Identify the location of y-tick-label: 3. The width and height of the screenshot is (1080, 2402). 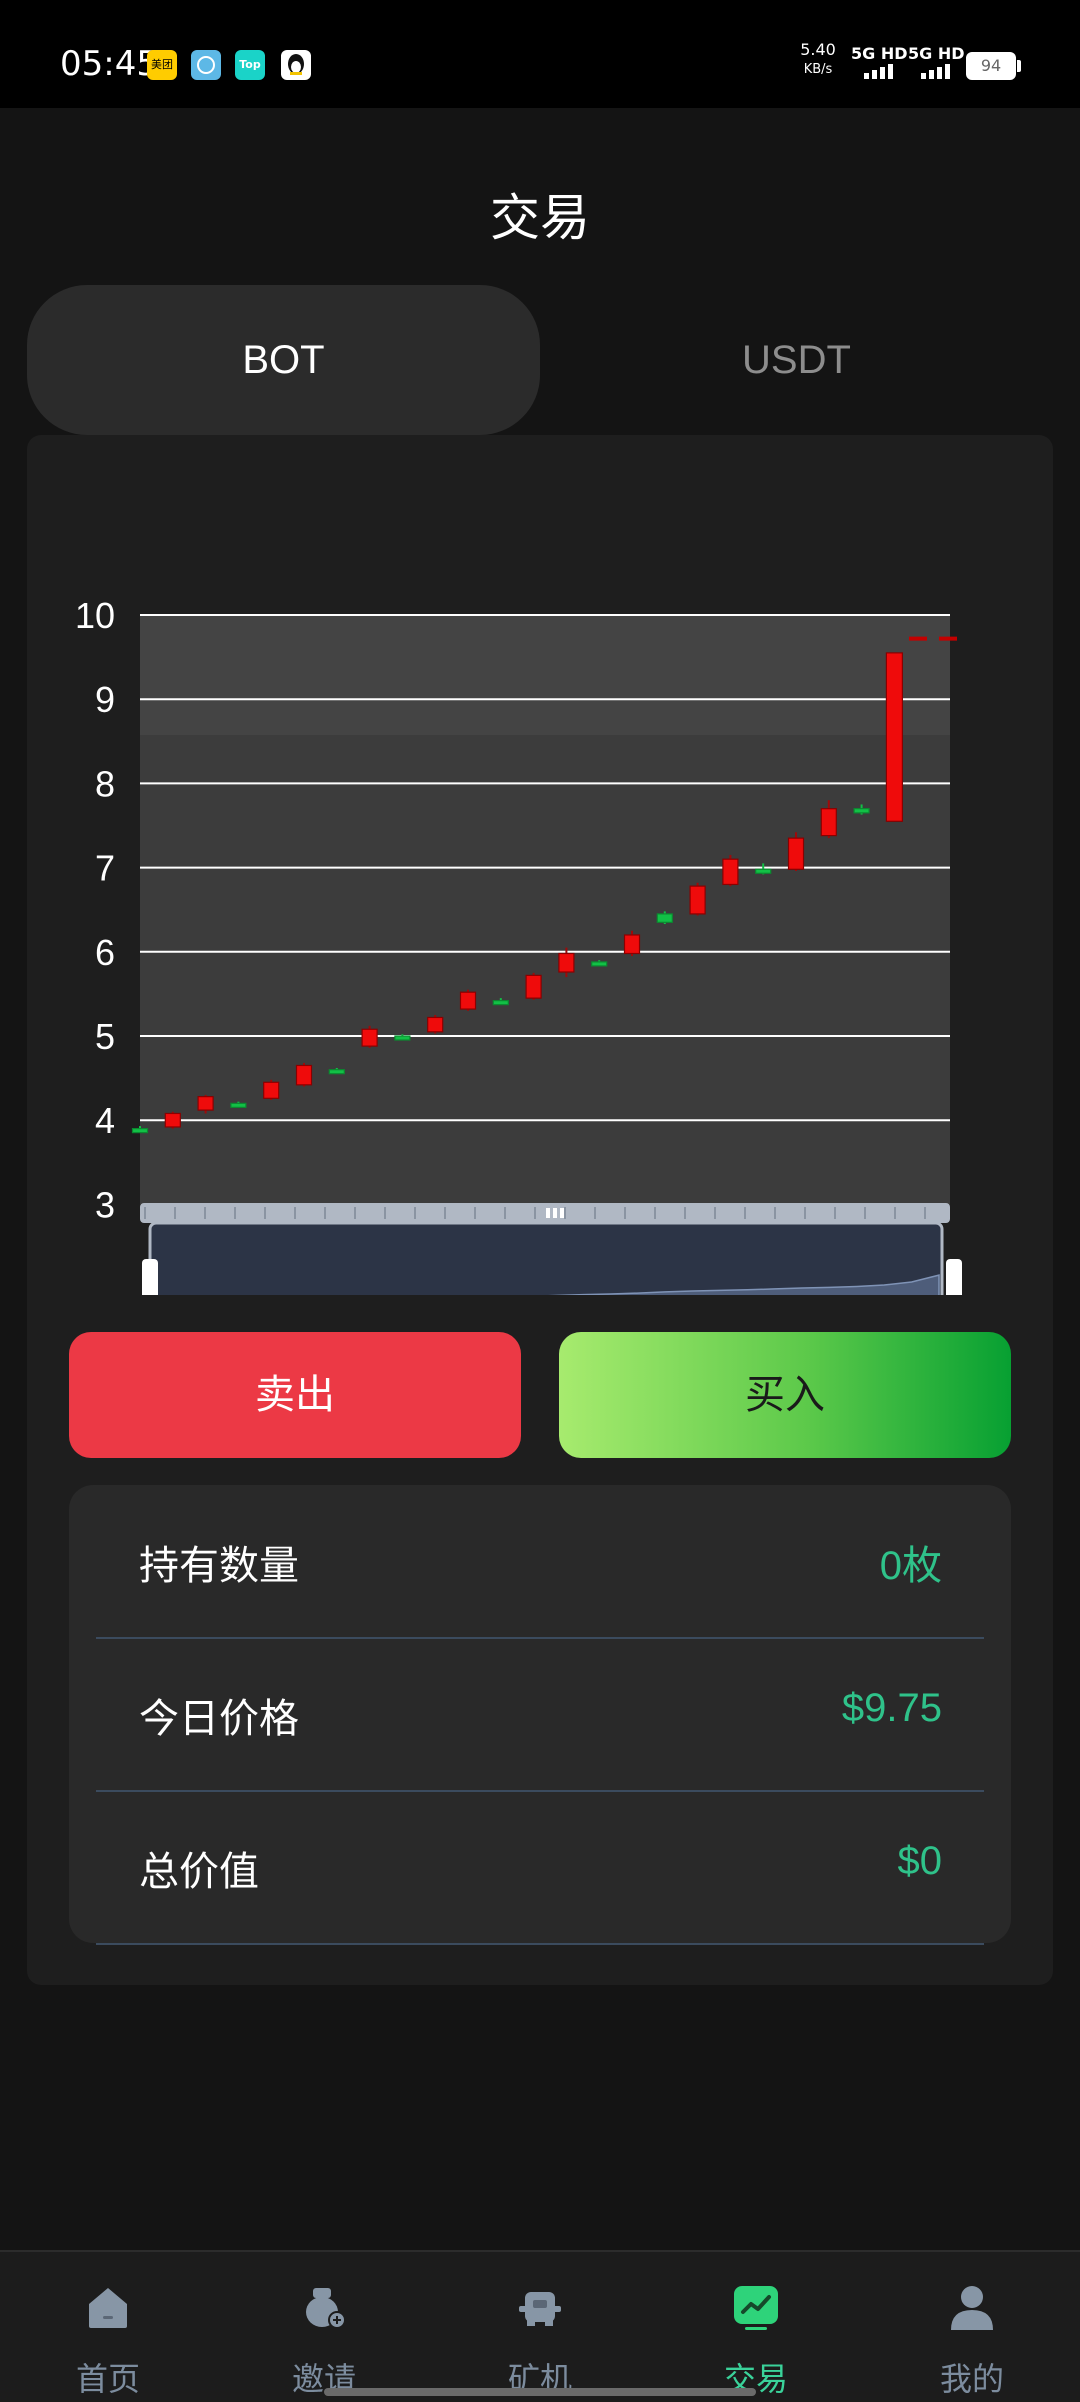
(105, 1204).